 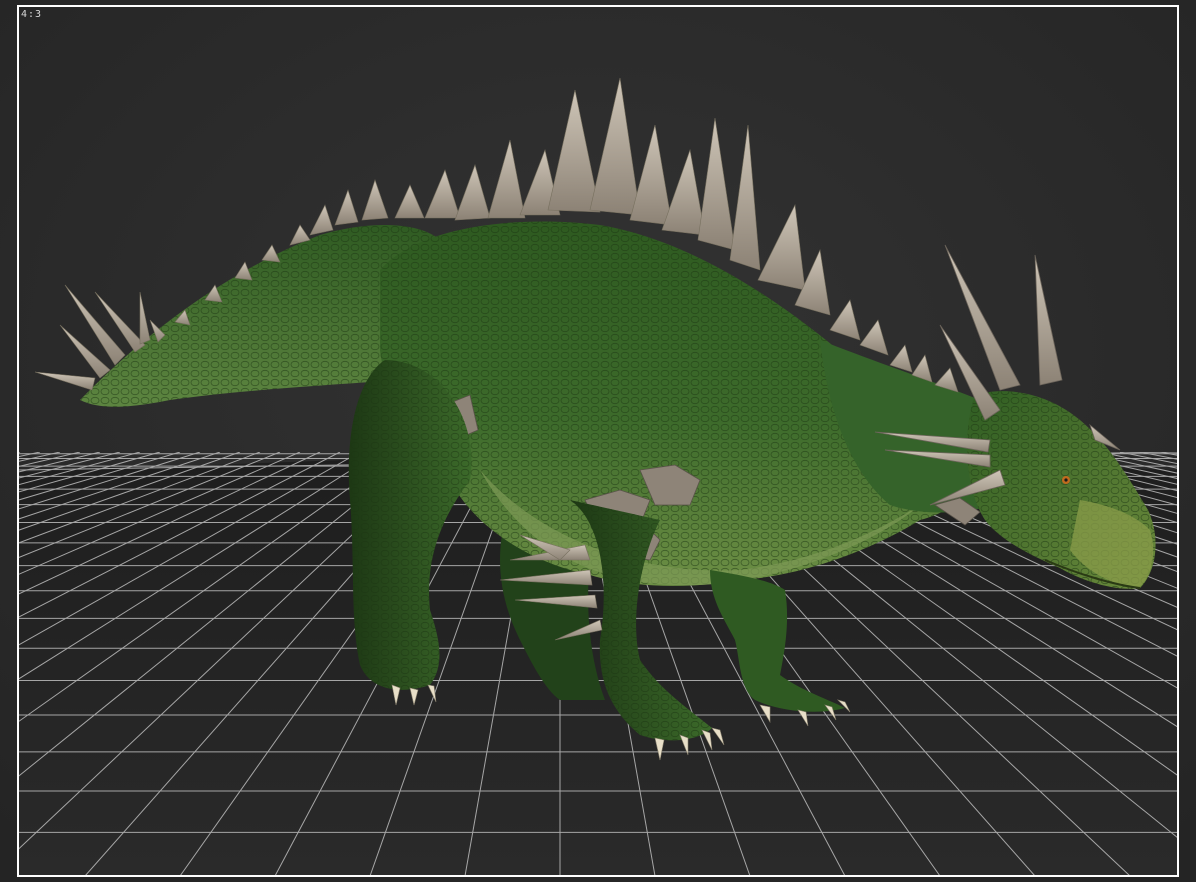 I want to click on aspect-ratio-label: 4:3, so click(x=32, y=14).